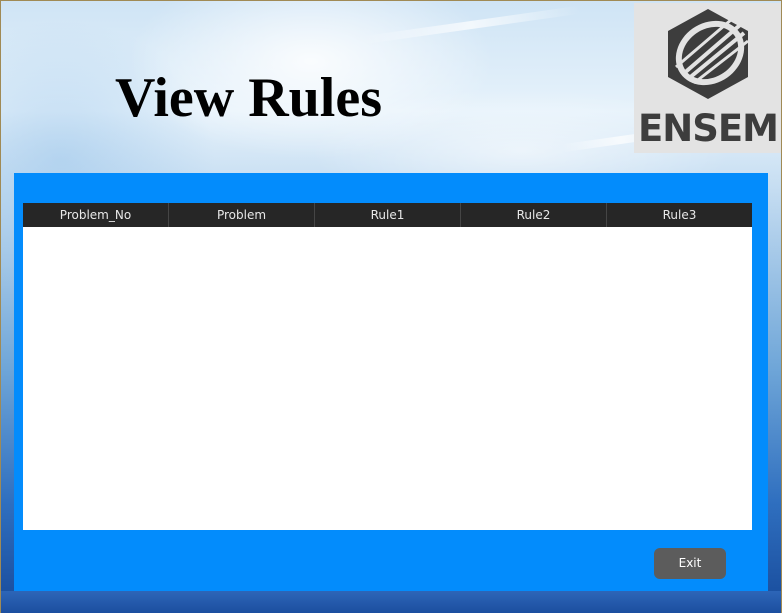 This screenshot has width=782, height=613. Describe the element at coordinates (249, 98) in the screenshot. I see `page-title: View Rules` at that location.